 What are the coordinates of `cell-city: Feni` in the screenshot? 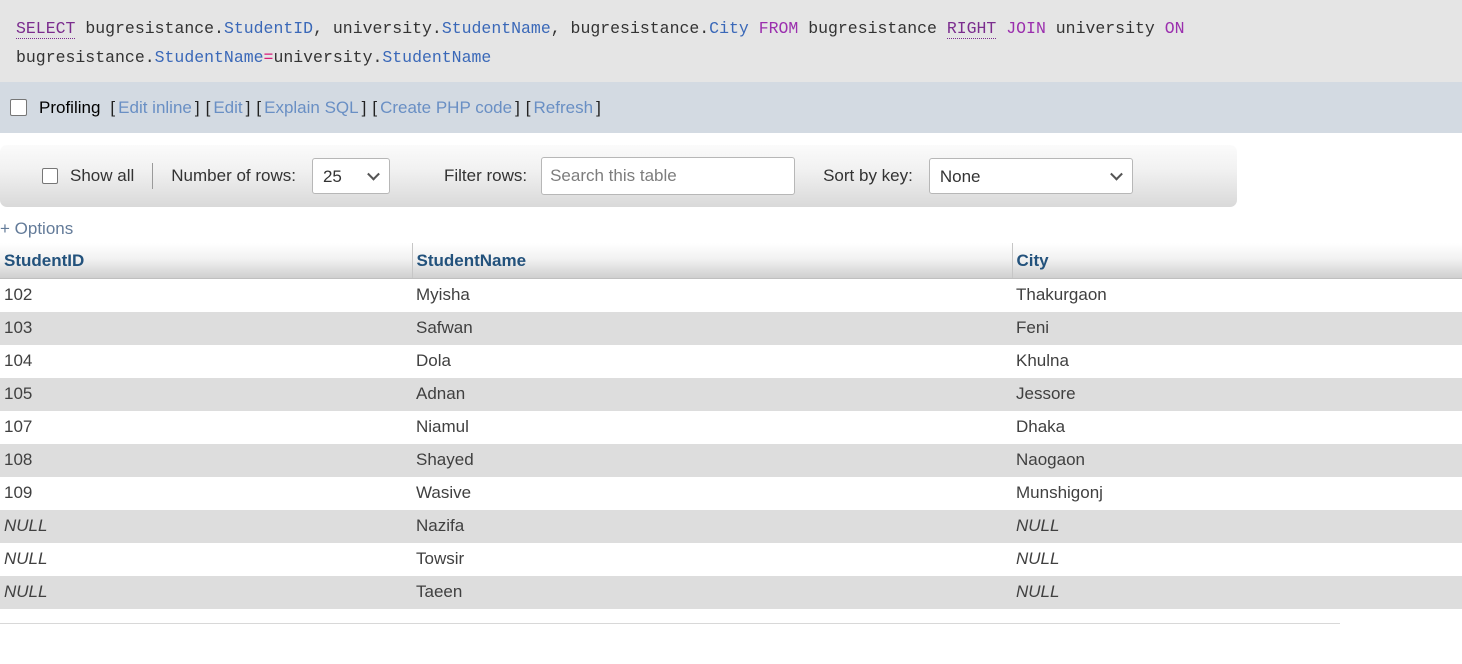 It's located at (1237, 328).